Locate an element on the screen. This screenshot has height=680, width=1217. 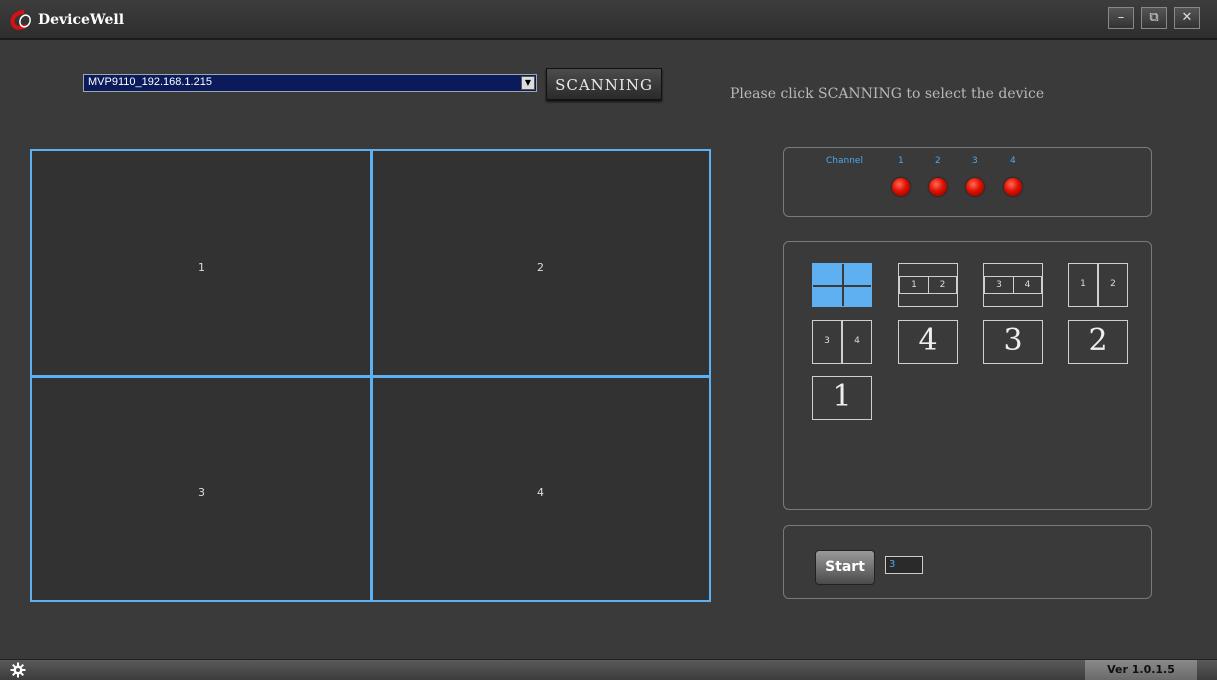
app-title: DeviceWell is located at coordinates (81, 20).